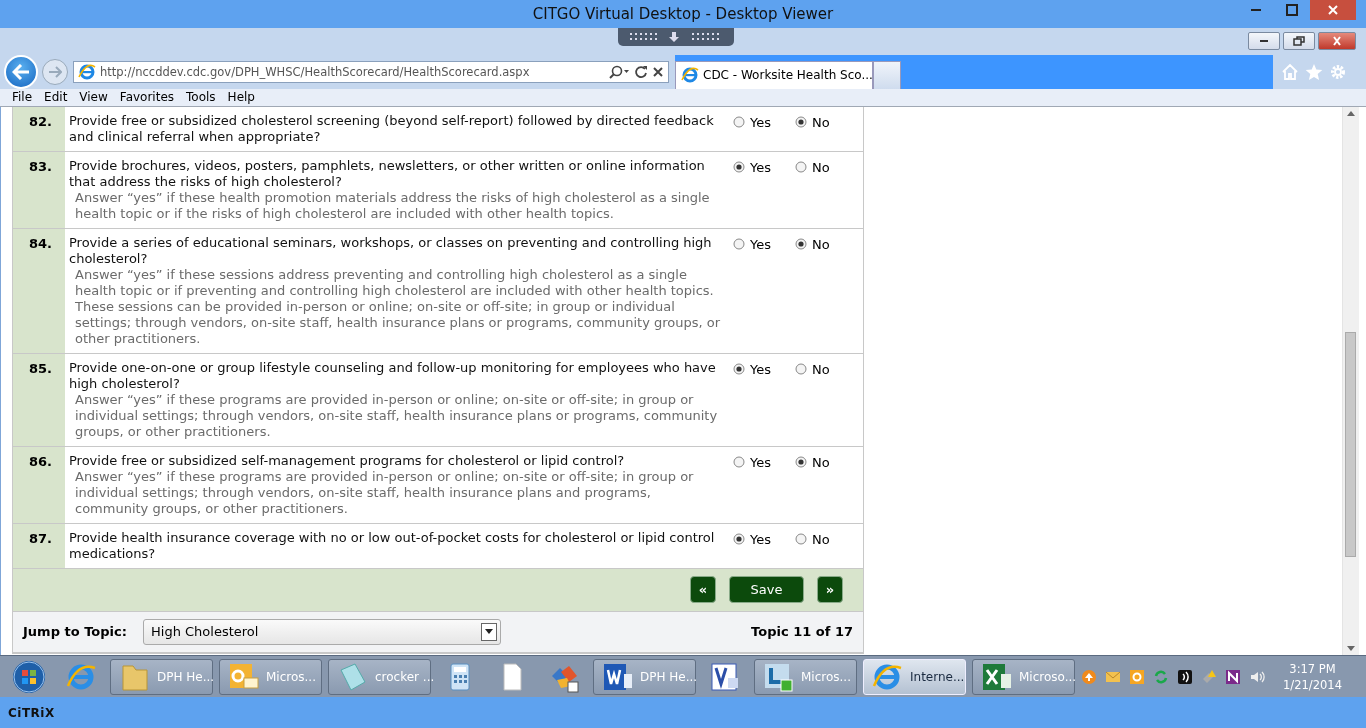 The height and width of the screenshot is (728, 1366). Describe the element at coordinates (75, 632) in the screenshot. I see `field-label: Jump to Topic:` at that location.